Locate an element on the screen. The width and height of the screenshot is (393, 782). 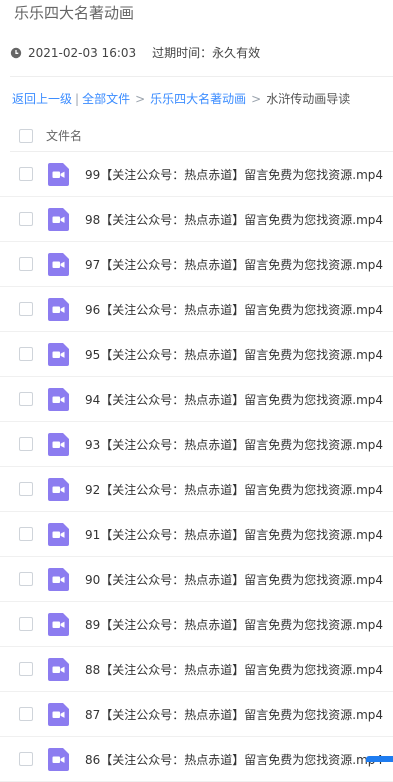
file-name: 91【关注公众号：热点赤道】留言免费为您找资源.mp4 is located at coordinates (234, 535).